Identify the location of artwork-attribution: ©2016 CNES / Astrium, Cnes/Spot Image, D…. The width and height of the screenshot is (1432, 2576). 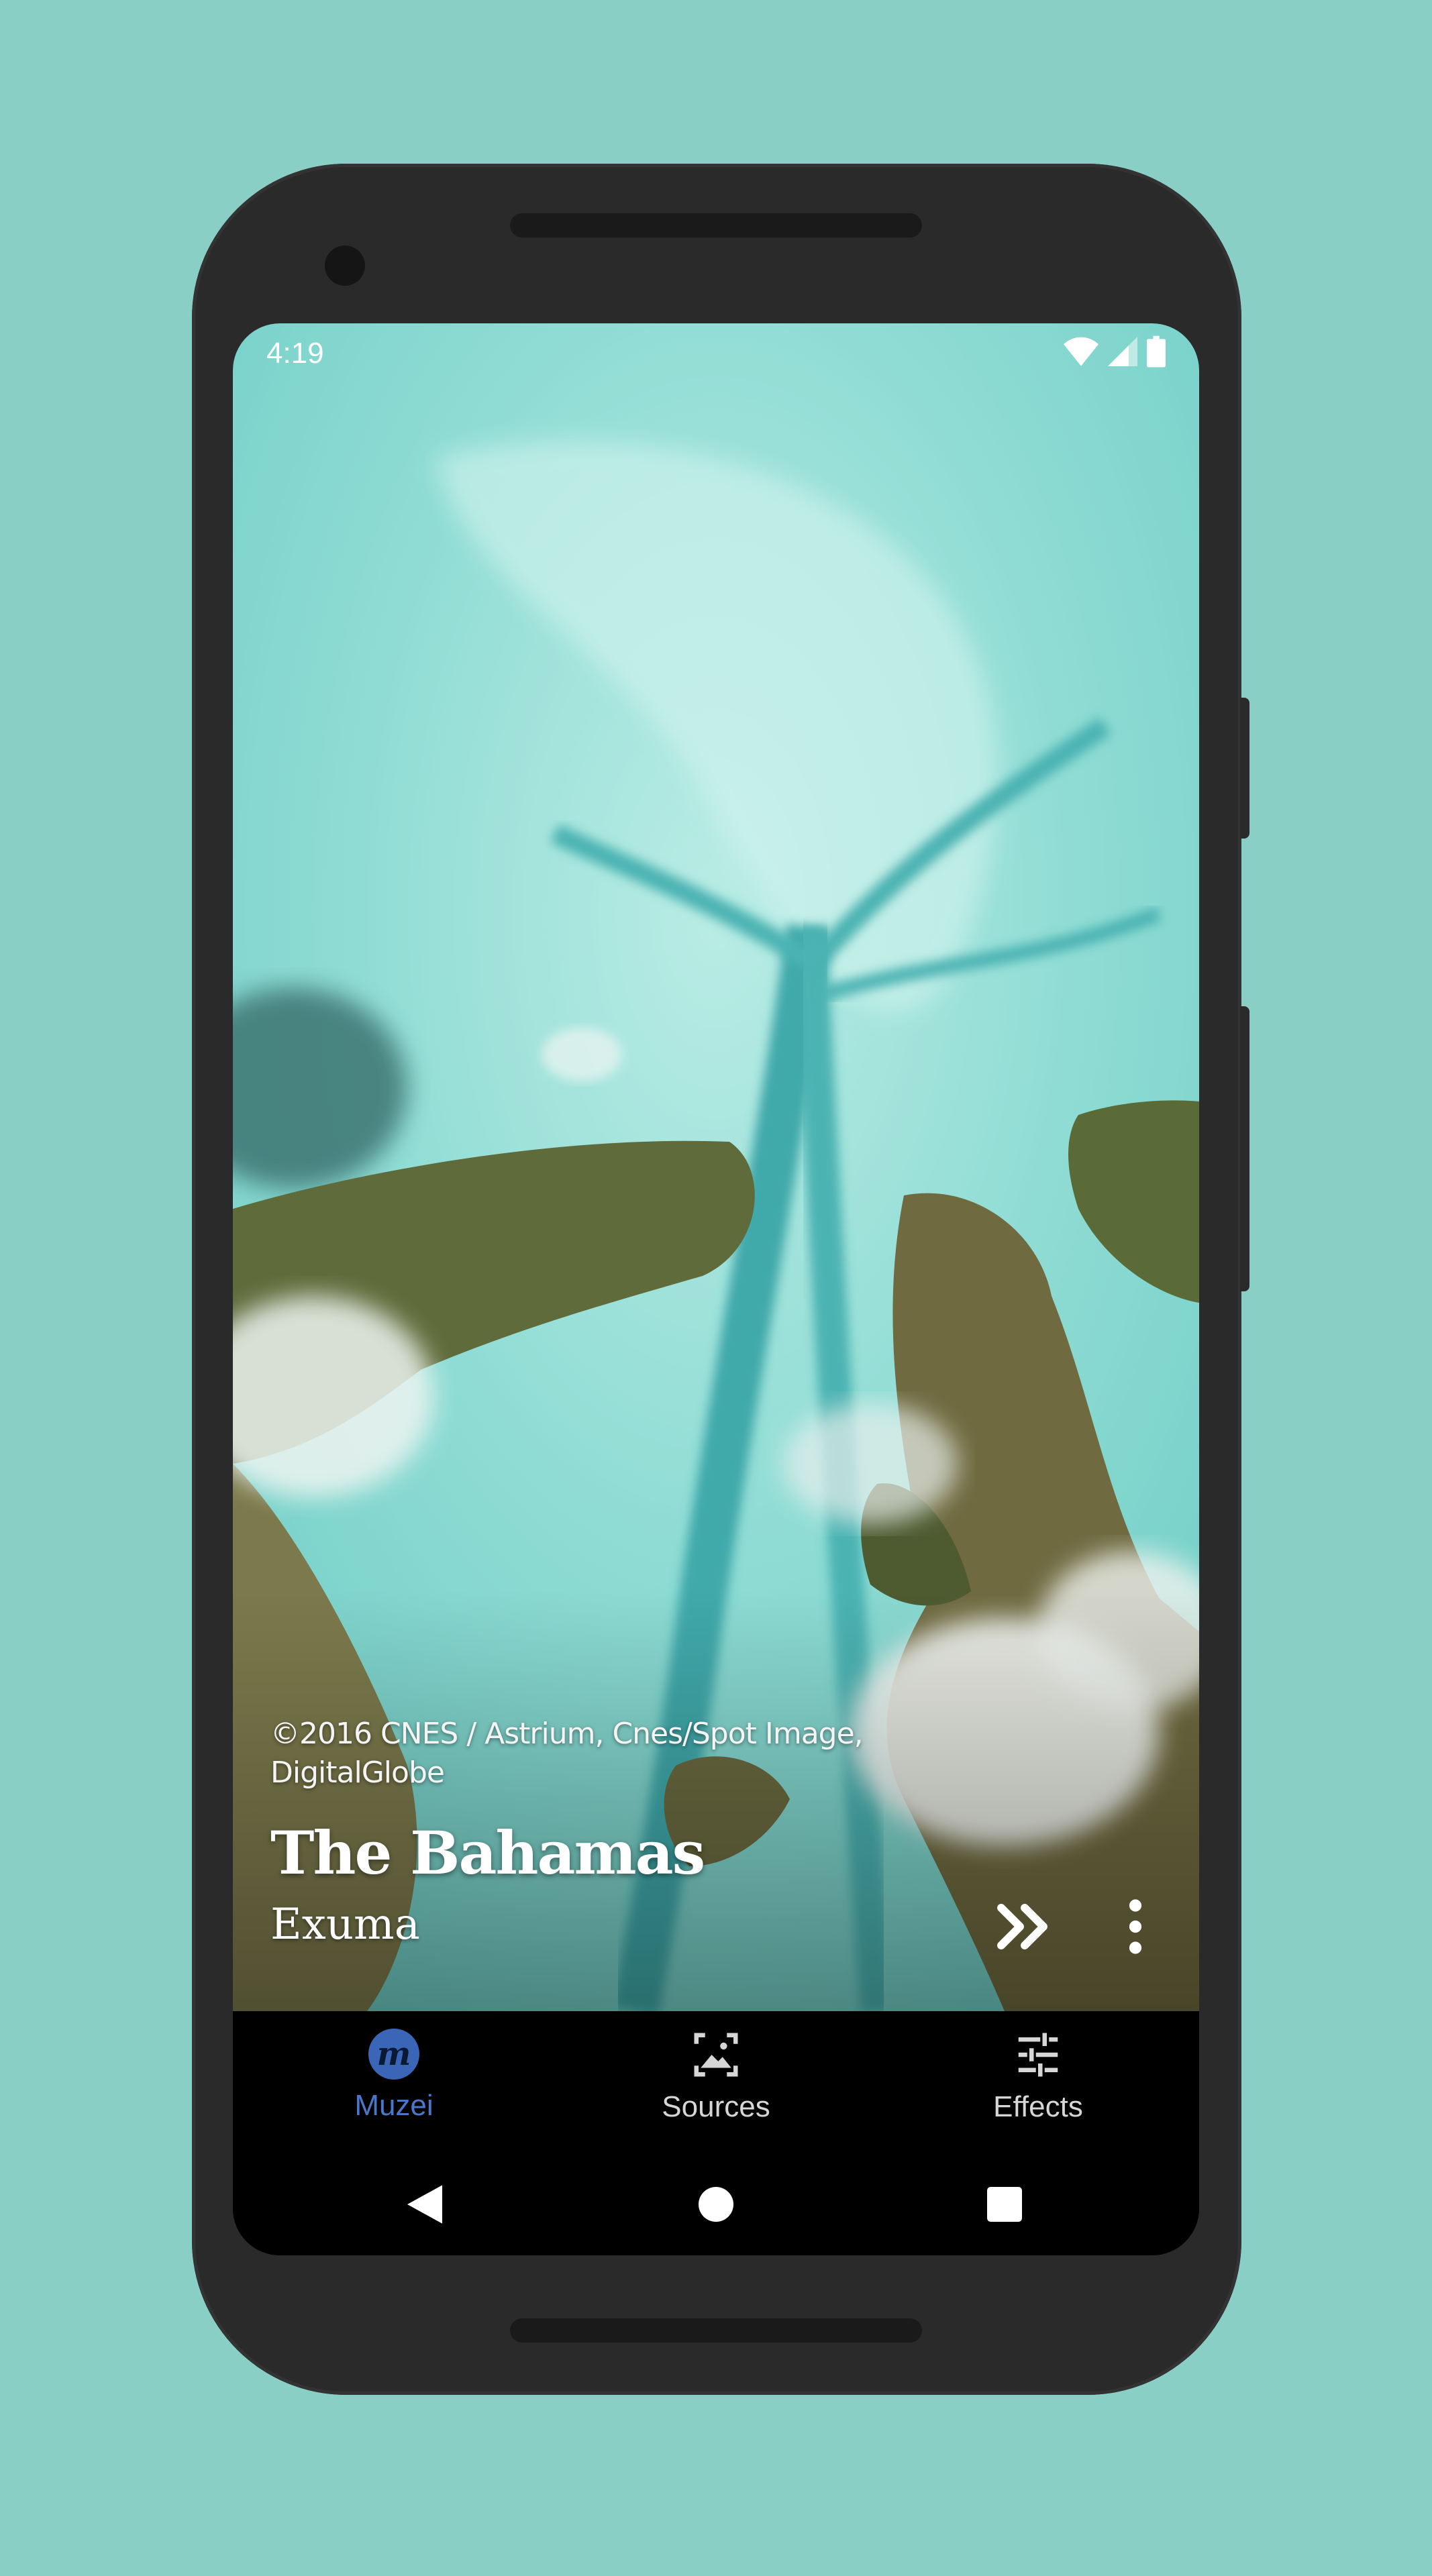
(567, 1753).